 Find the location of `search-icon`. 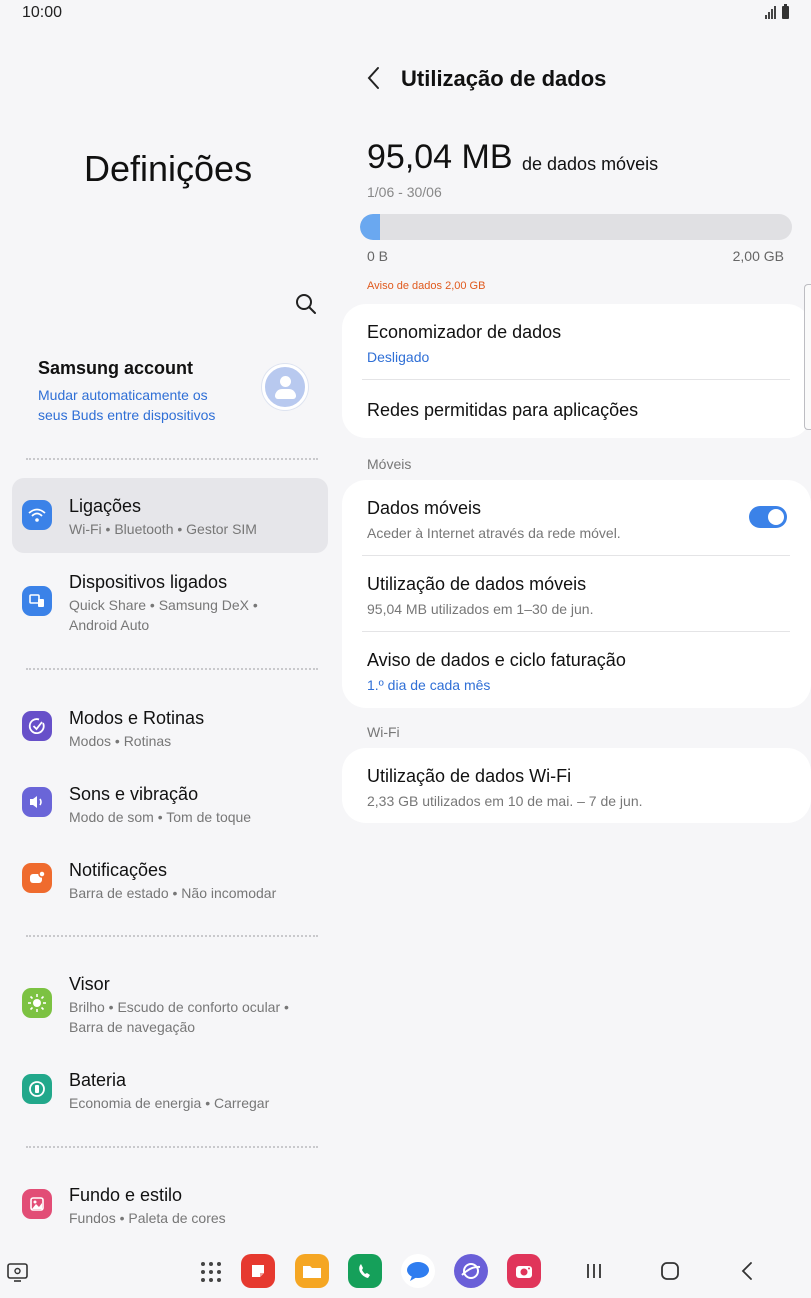

search-icon is located at coordinates (306, 304).